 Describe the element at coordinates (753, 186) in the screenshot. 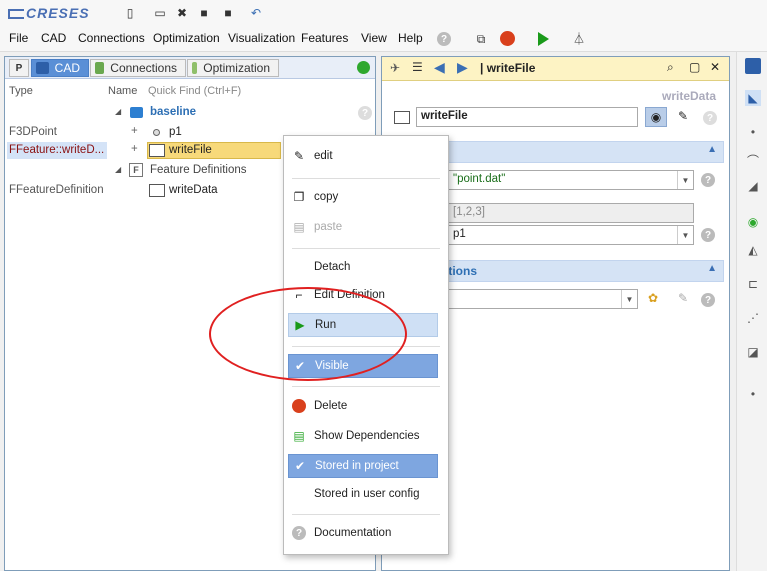

I see `surface-icon: ◢` at that location.